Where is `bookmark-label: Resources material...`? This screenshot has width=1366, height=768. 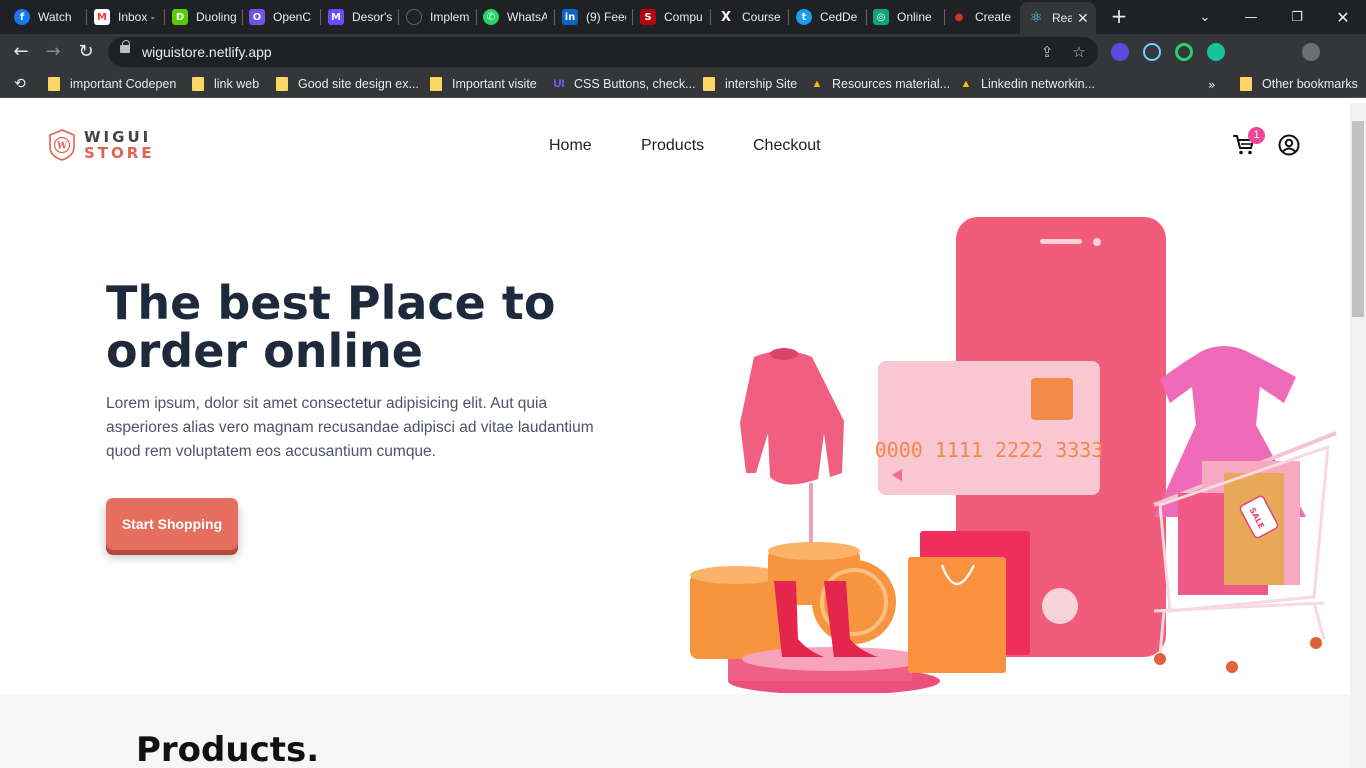
bookmark-label: Resources material... is located at coordinates (891, 84).